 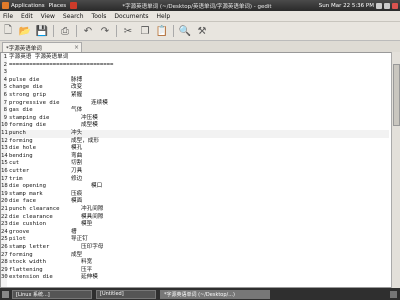 I want to click on places-menu: Places, so click(x=58, y=6).